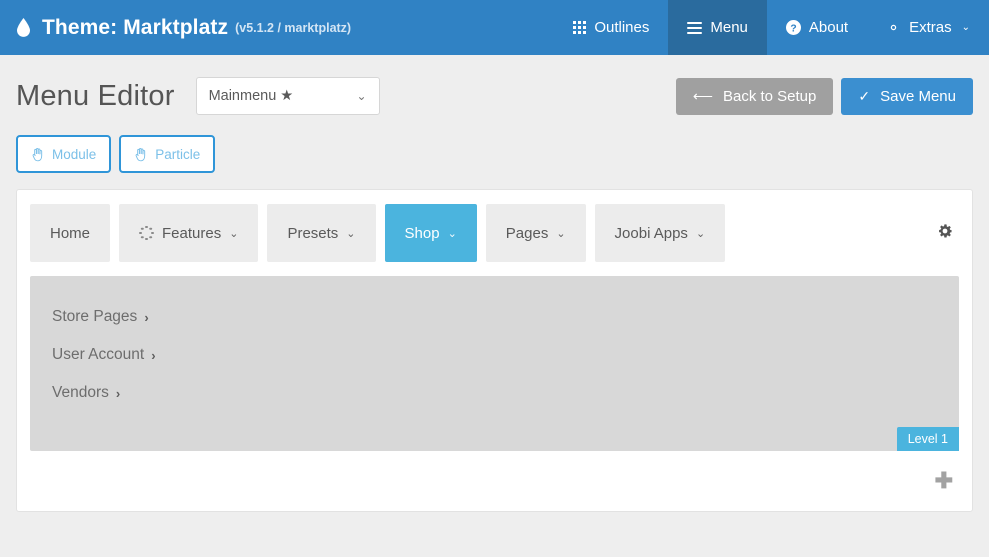 Image resolution: width=989 pixels, height=557 pixels. What do you see at coordinates (95, 316) in the screenshot?
I see `submenu-item-store-pages-label: Store Pages` at bounding box center [95, 316].